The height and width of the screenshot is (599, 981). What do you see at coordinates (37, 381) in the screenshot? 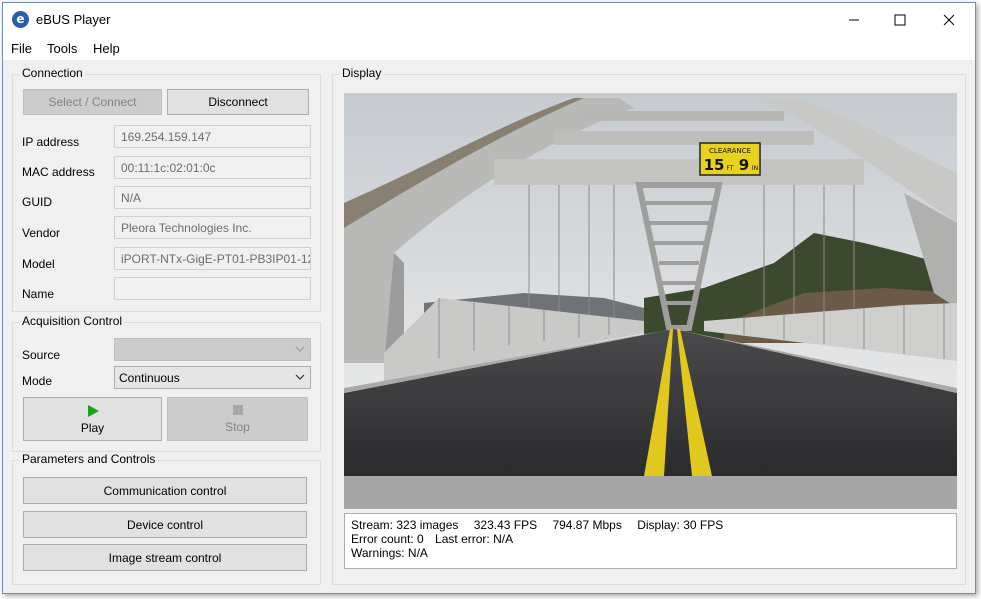
I see `mode-label: Mode` at bounding box center [37, 381].